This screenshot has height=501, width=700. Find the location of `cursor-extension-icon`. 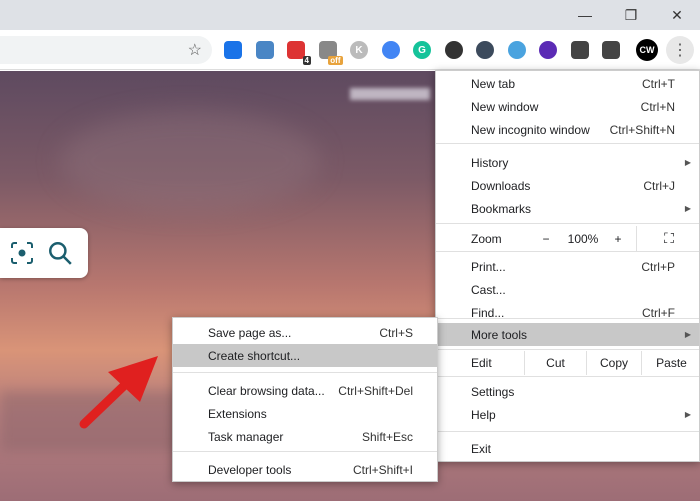

cursor-extension-icon is located at coordinates (485, 50).